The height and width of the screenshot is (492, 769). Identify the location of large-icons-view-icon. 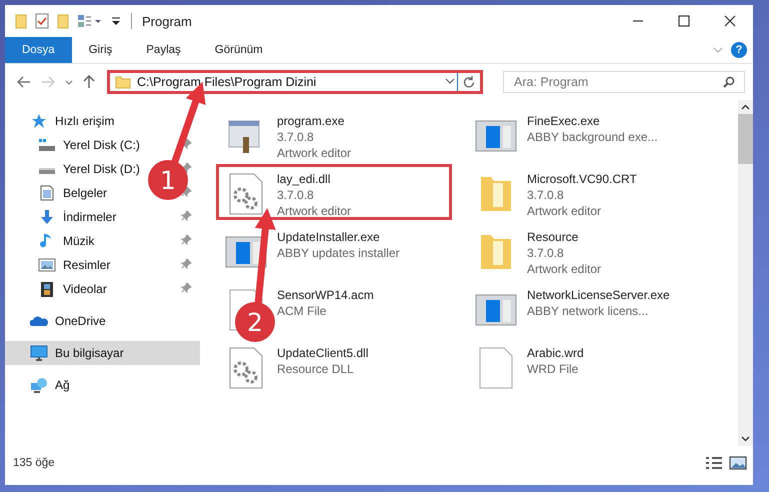
(738, 463).